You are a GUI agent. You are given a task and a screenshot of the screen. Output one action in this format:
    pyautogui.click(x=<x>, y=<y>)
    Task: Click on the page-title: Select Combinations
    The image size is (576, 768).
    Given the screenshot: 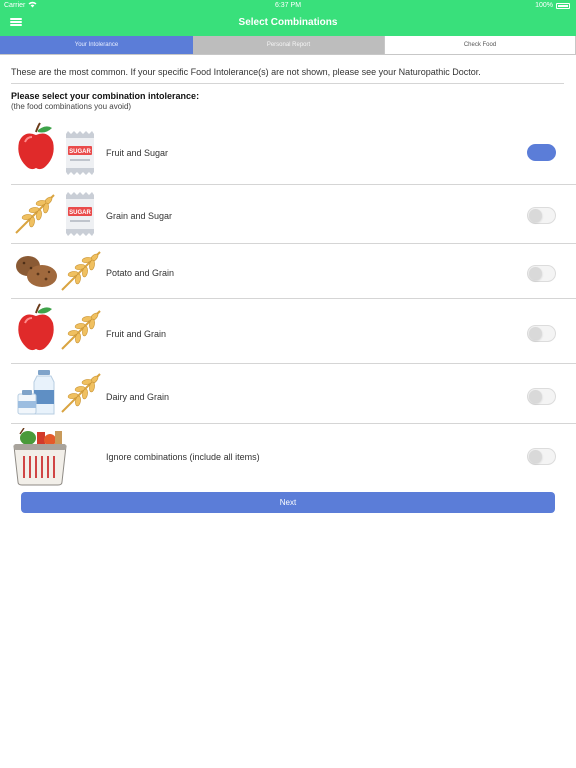 What is the action you would take?
    pyautogui.click(x=288, y=22)
    